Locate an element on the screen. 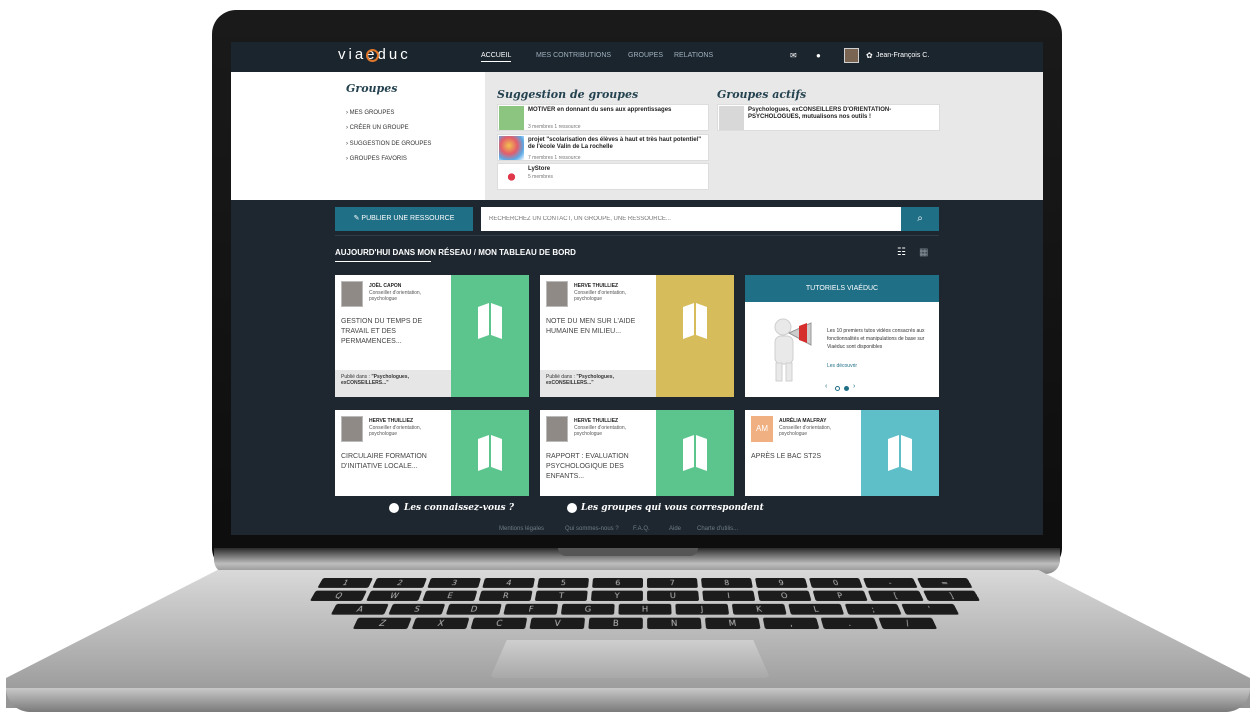 Image resolution: width=1256 pixels, height=726 pixels. mail-icon: ✉ is located at coordinates (793, 55).